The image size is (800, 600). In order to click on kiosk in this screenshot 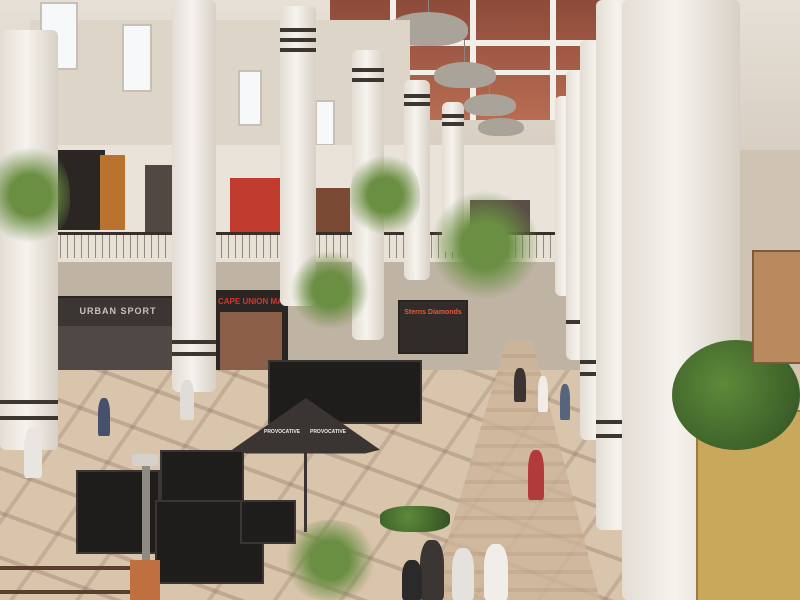, I will do `click(268, 522)`.